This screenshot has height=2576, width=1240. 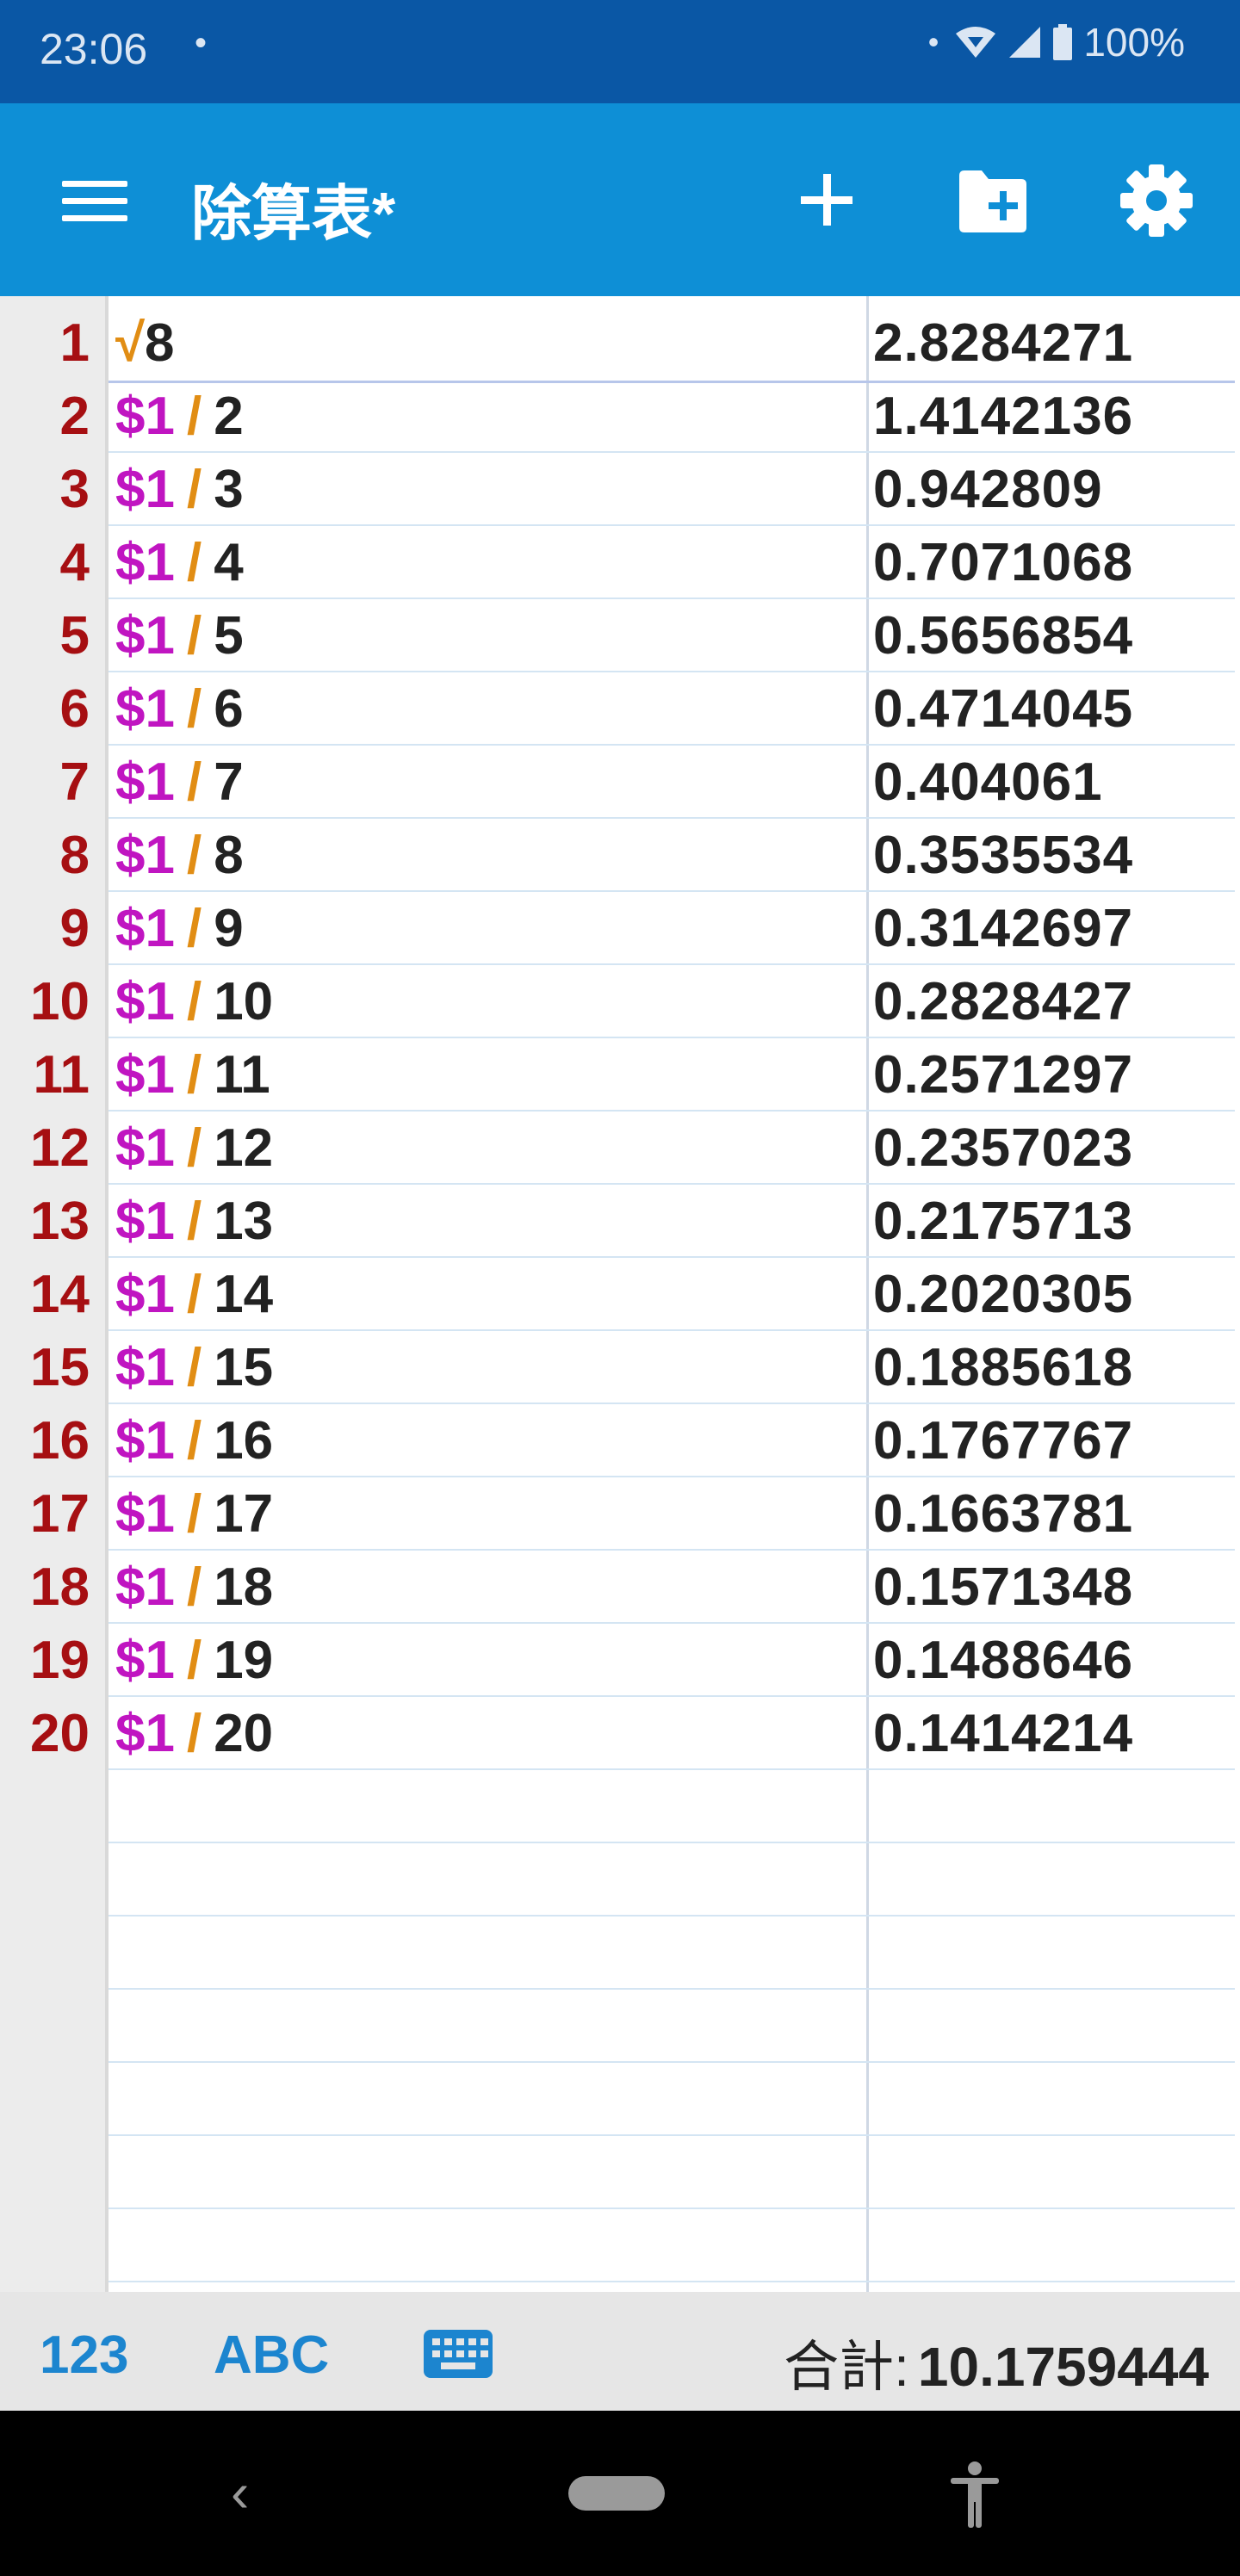 I want to click on formula-cell: $1/17, so click(x=486, y=1514).